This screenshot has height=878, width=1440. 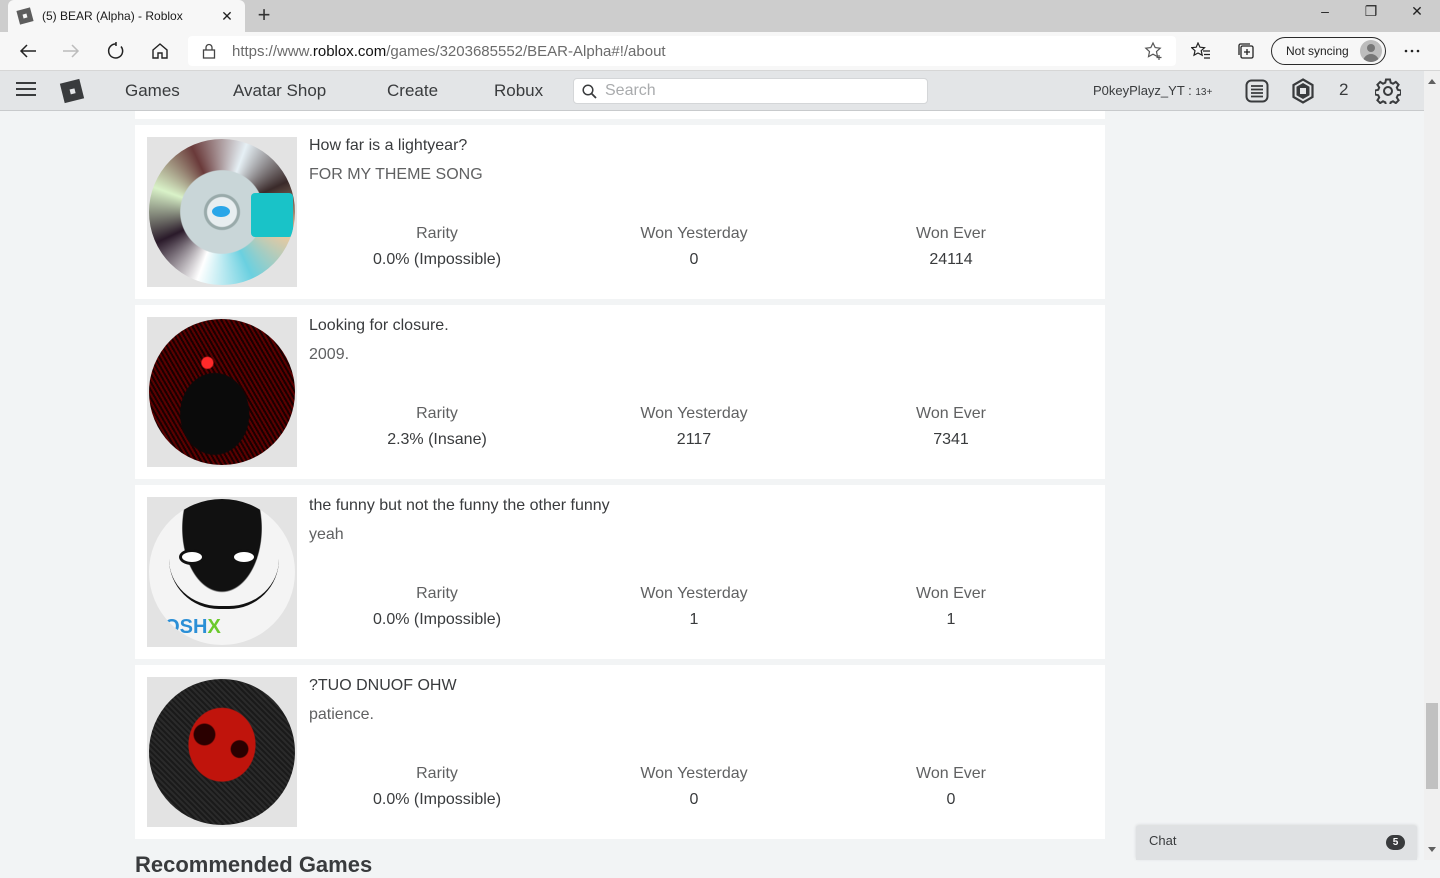 What do you see at coordinates (383, 686) in the screenshot?
I see `badge-name: ?TUO DNUOF OHW` at bounding box center [383, 686].